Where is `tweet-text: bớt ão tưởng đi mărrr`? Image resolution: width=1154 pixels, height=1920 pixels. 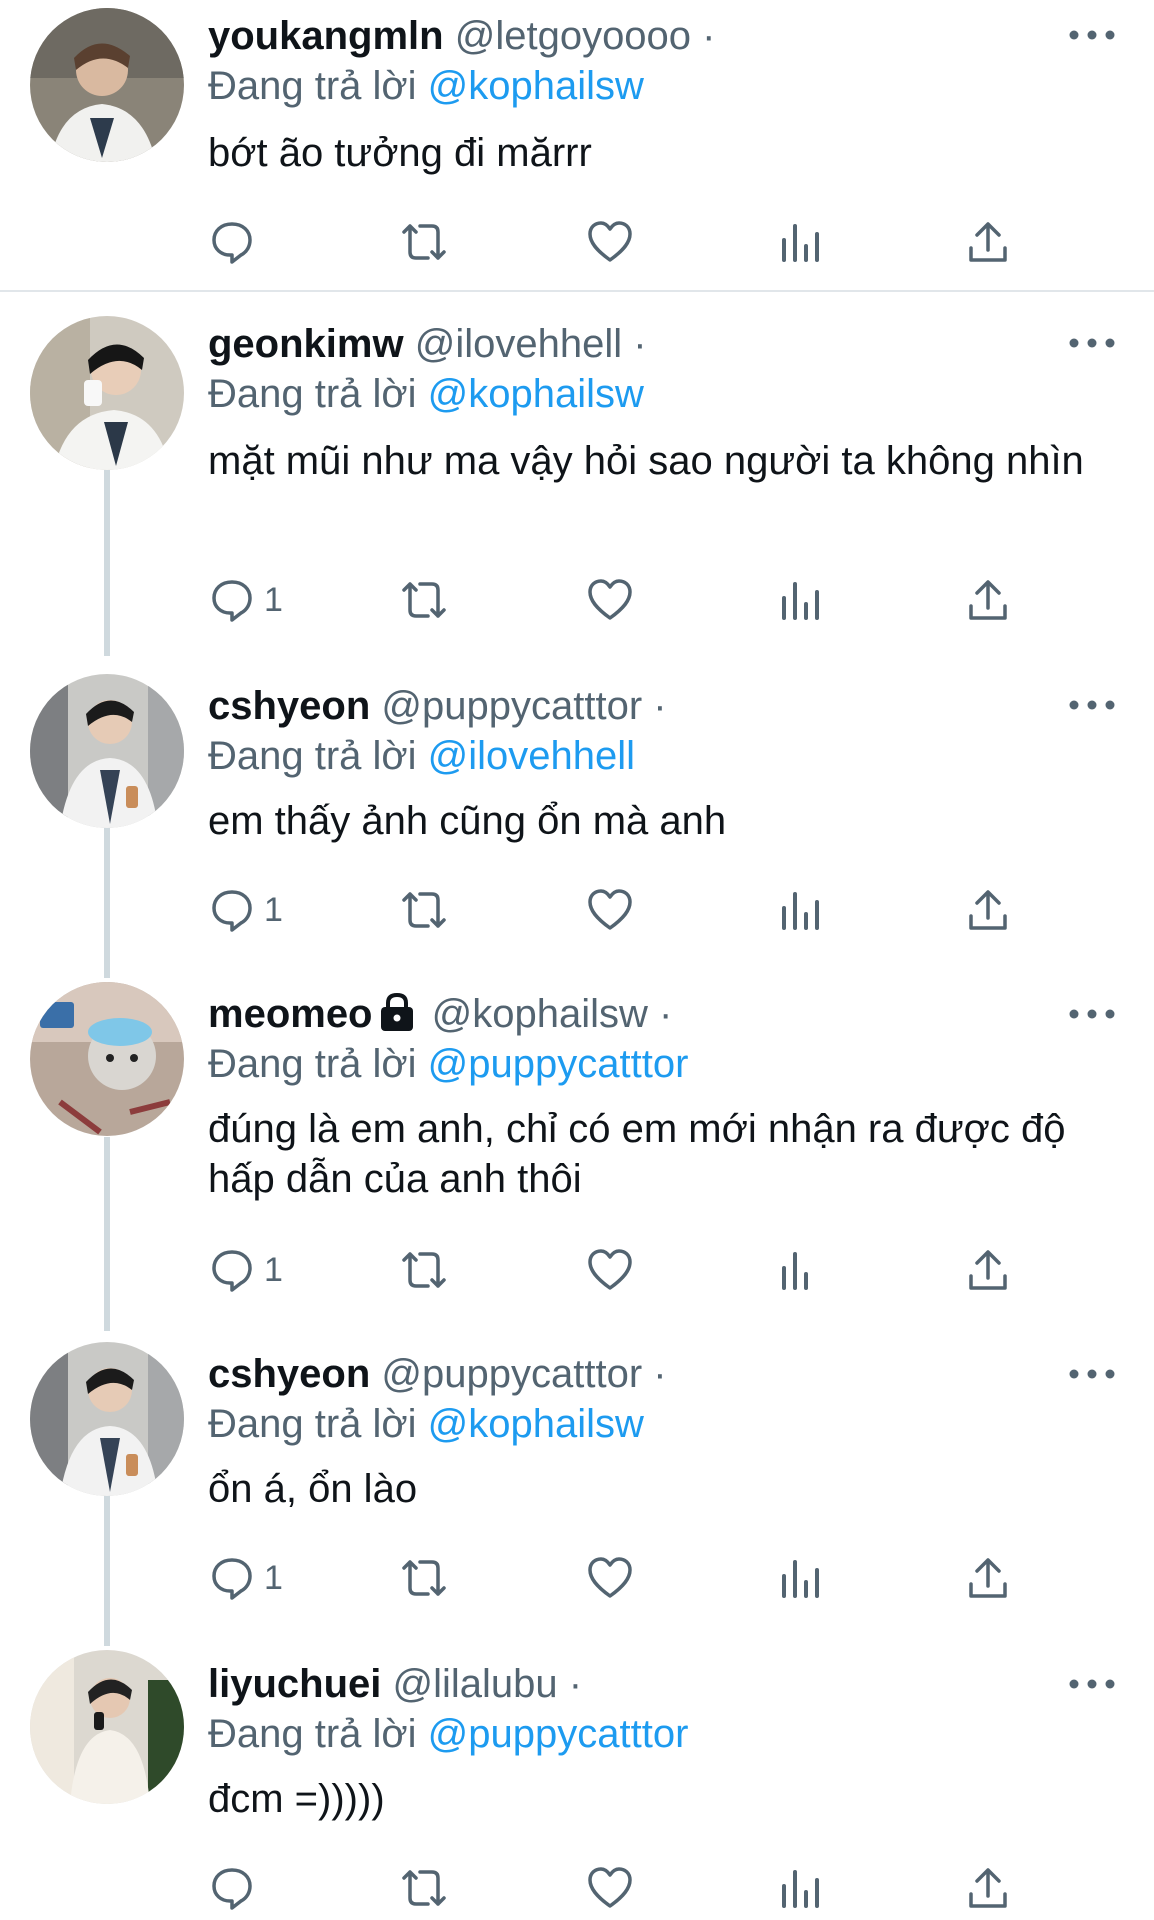 tweet-text: bớt ão tưởng đi mărrr is located at coordinates (400, 153).